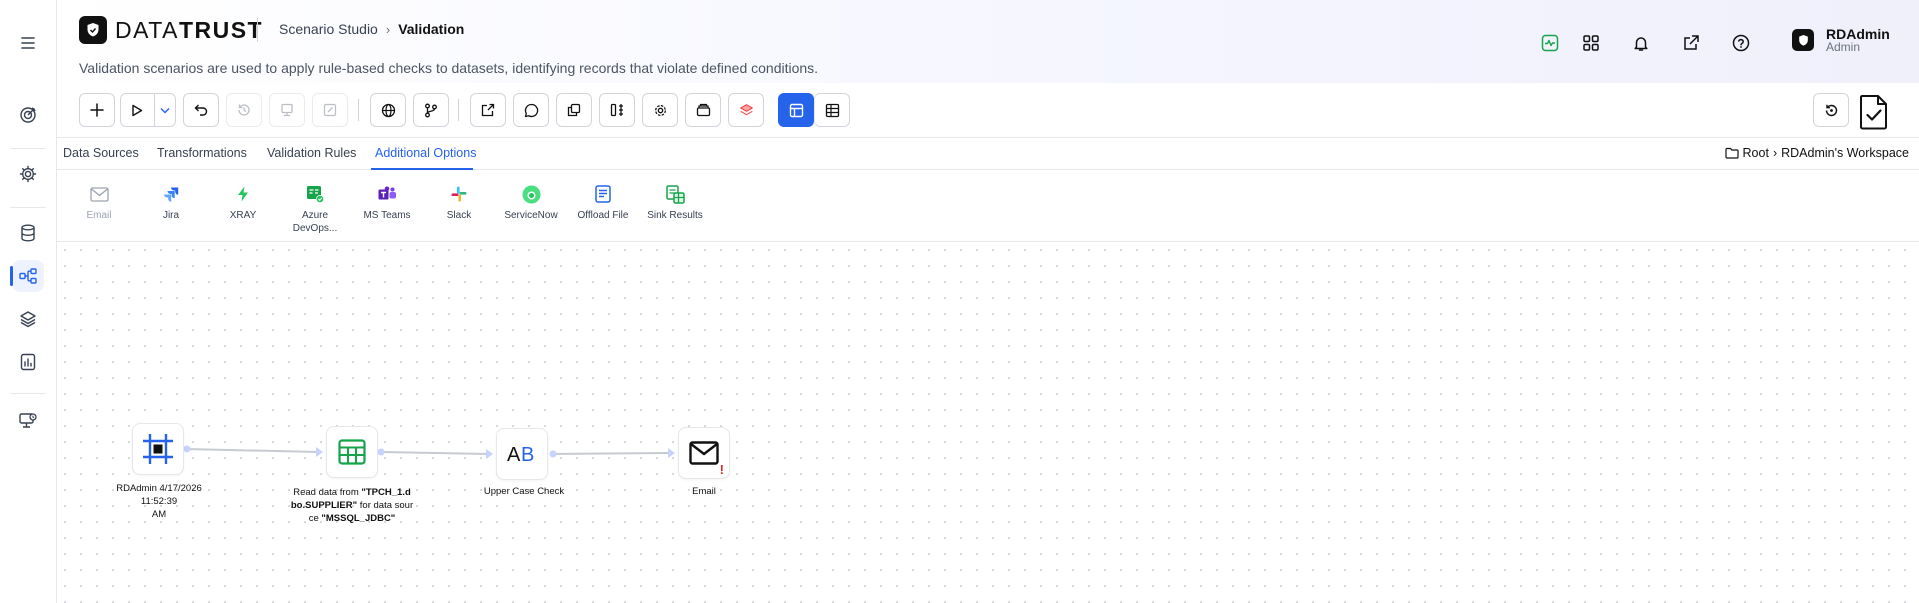 Image resolution: width=1919 pixels, height=603 pixels. I want to click on svg-text: B, so click(527, 454).